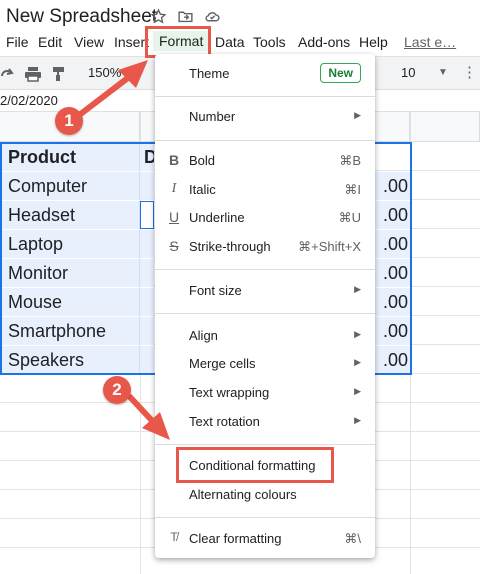 This screenshot has height=574, width=480. I want to click on bold-icon: B, so click(174, 160).